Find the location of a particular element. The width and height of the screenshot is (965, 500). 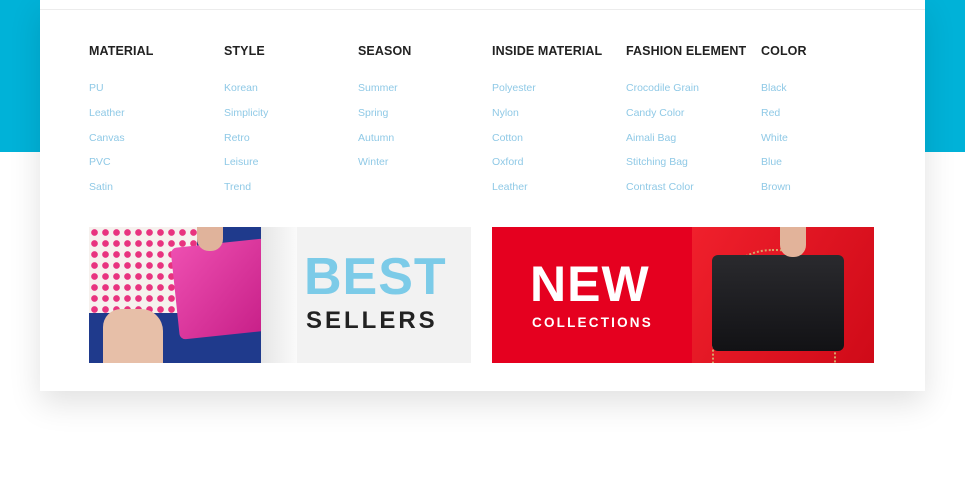

menu-link: Oxford is located at coordinates (547, 167).